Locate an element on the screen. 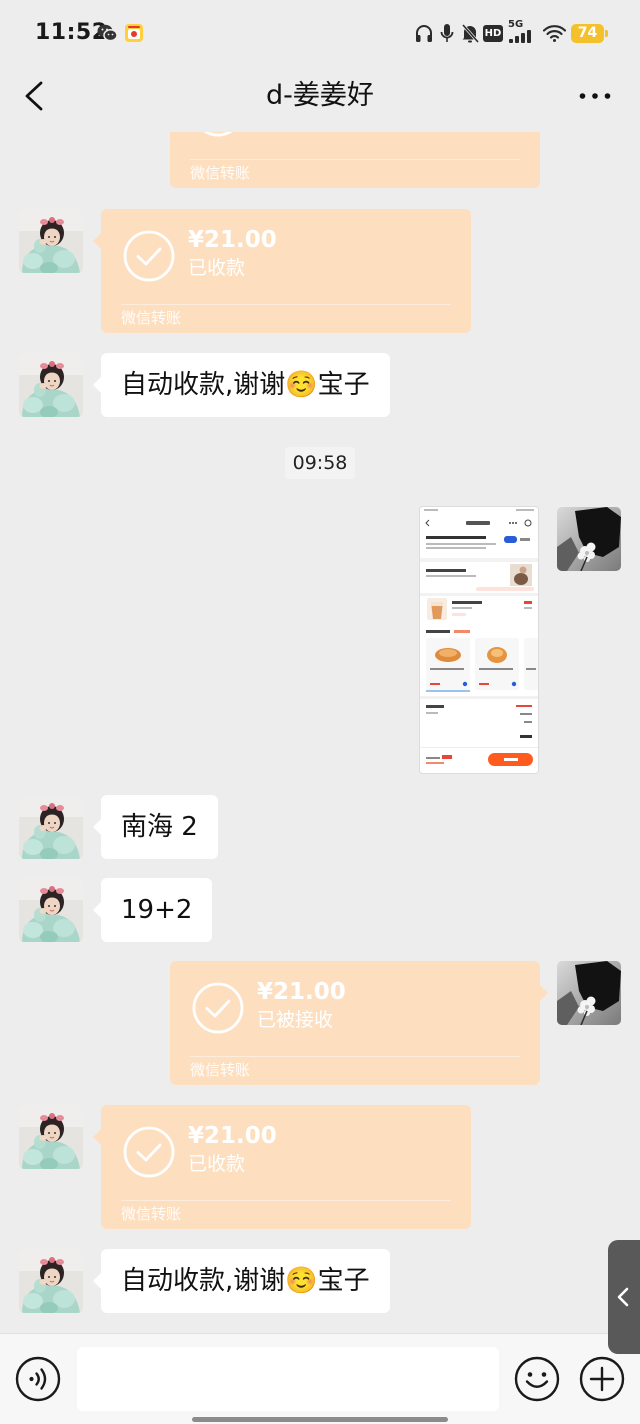 The image size is (640, 1424). mic-icon is located at coordinates (447, 33).